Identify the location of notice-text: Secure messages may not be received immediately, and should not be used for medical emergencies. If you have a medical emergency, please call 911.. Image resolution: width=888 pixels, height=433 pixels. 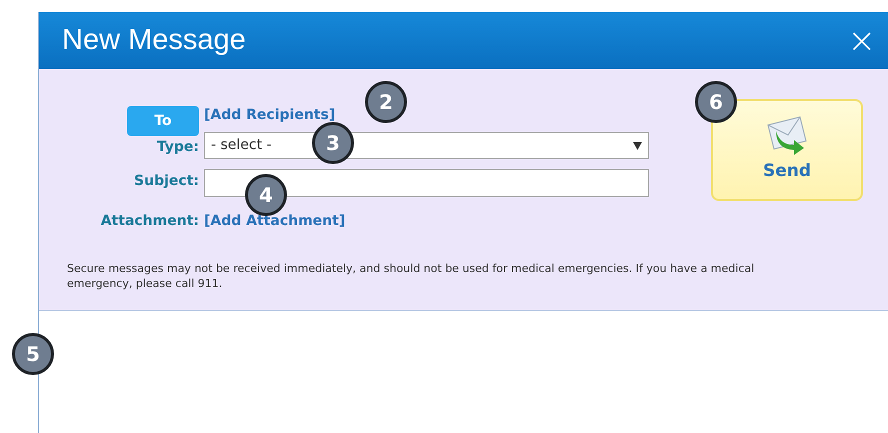
(411, 276).